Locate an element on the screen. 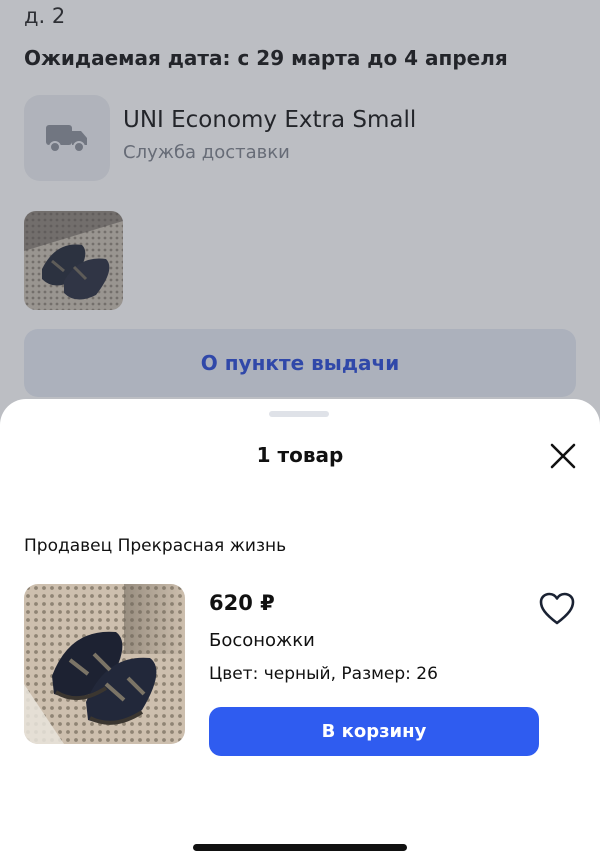 The width and height of the screenshot is (600, 864). close-button is located at coordinates (563, 456).